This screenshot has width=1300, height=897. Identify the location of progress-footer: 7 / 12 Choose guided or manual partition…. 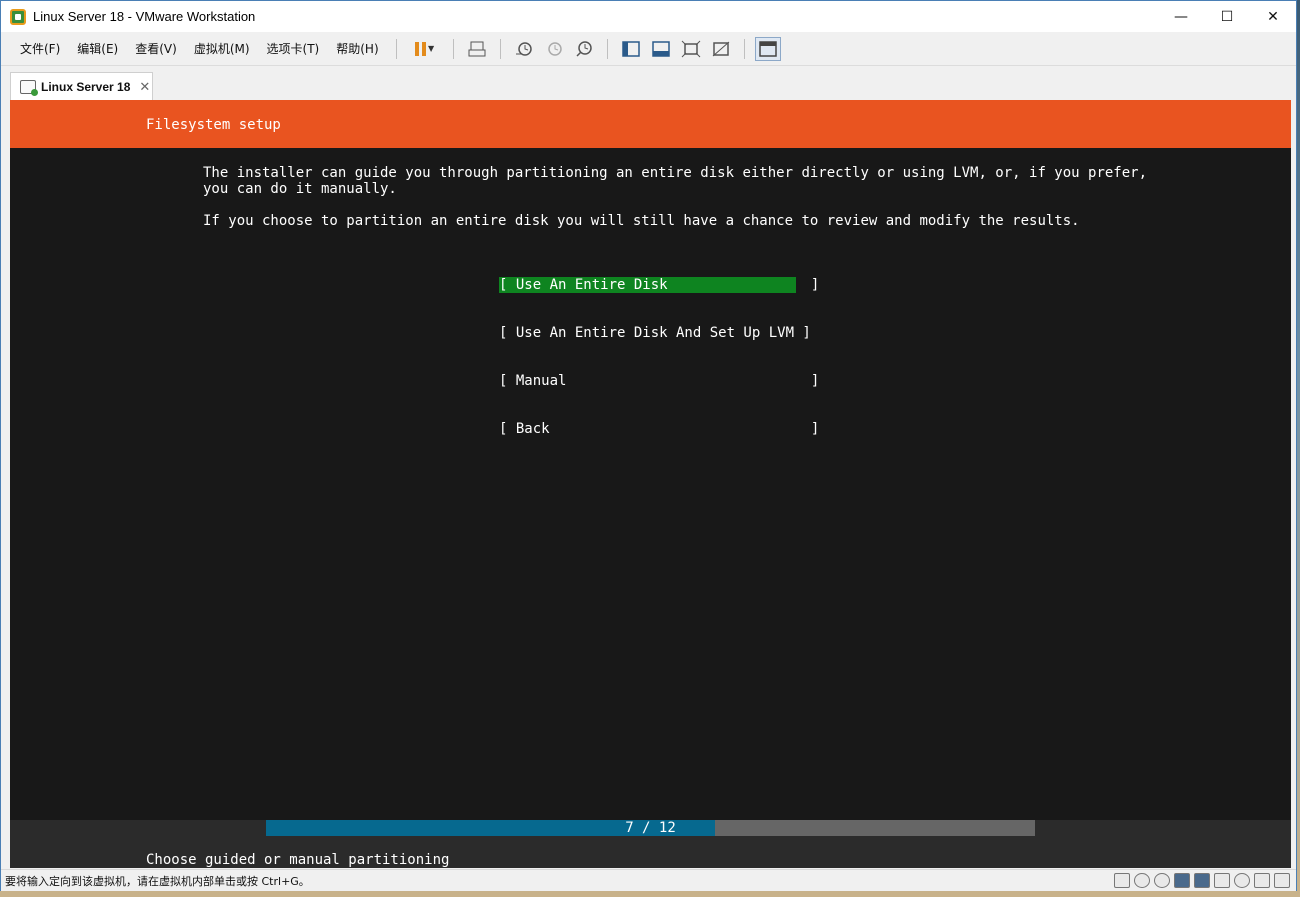
(650, 844).